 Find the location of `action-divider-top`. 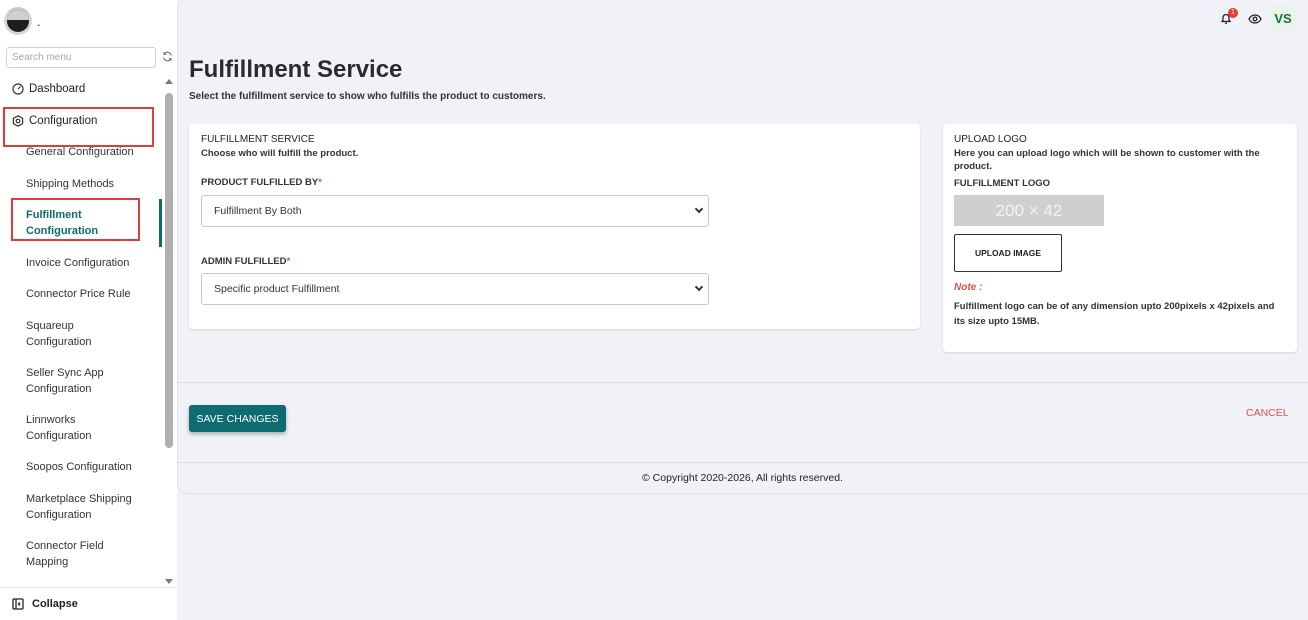

action-divider-top is located at coordinates (742, 382).